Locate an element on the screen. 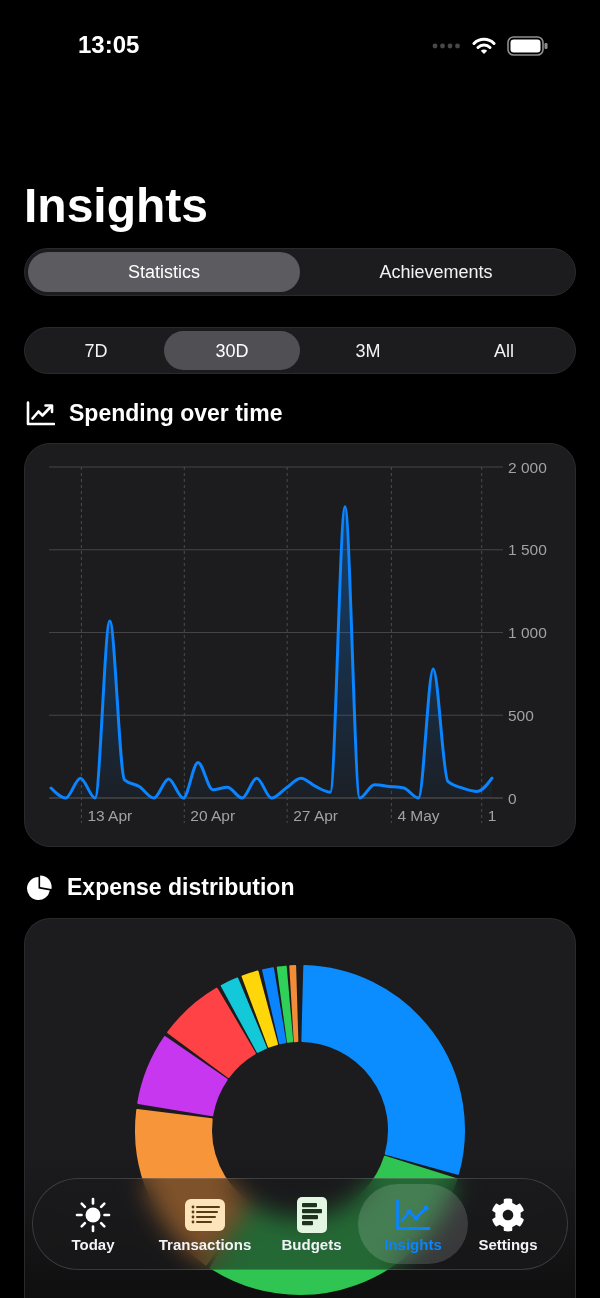 The image size is (600, 1298). y-axis-label: 1 000 is located at coordinates (527, 632).